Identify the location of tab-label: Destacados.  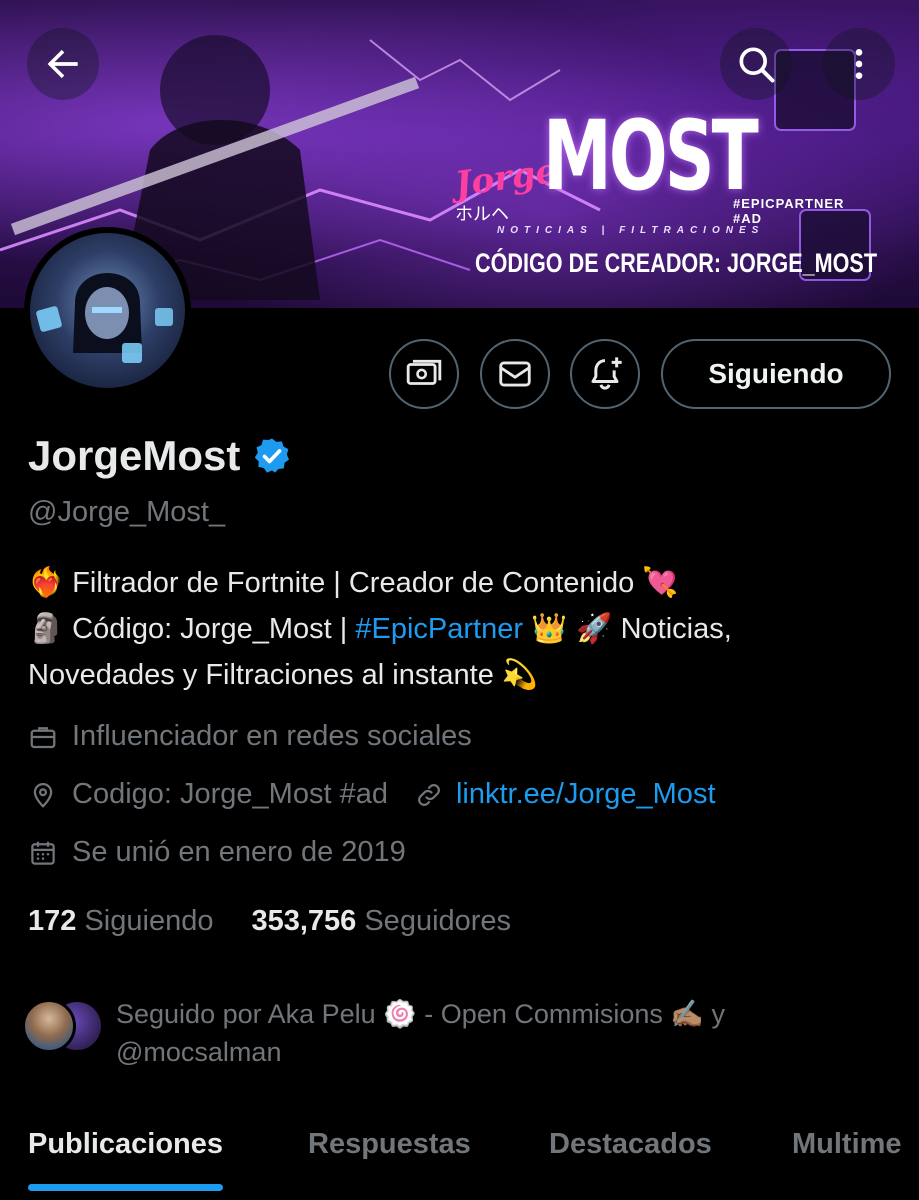
(630, 1144).